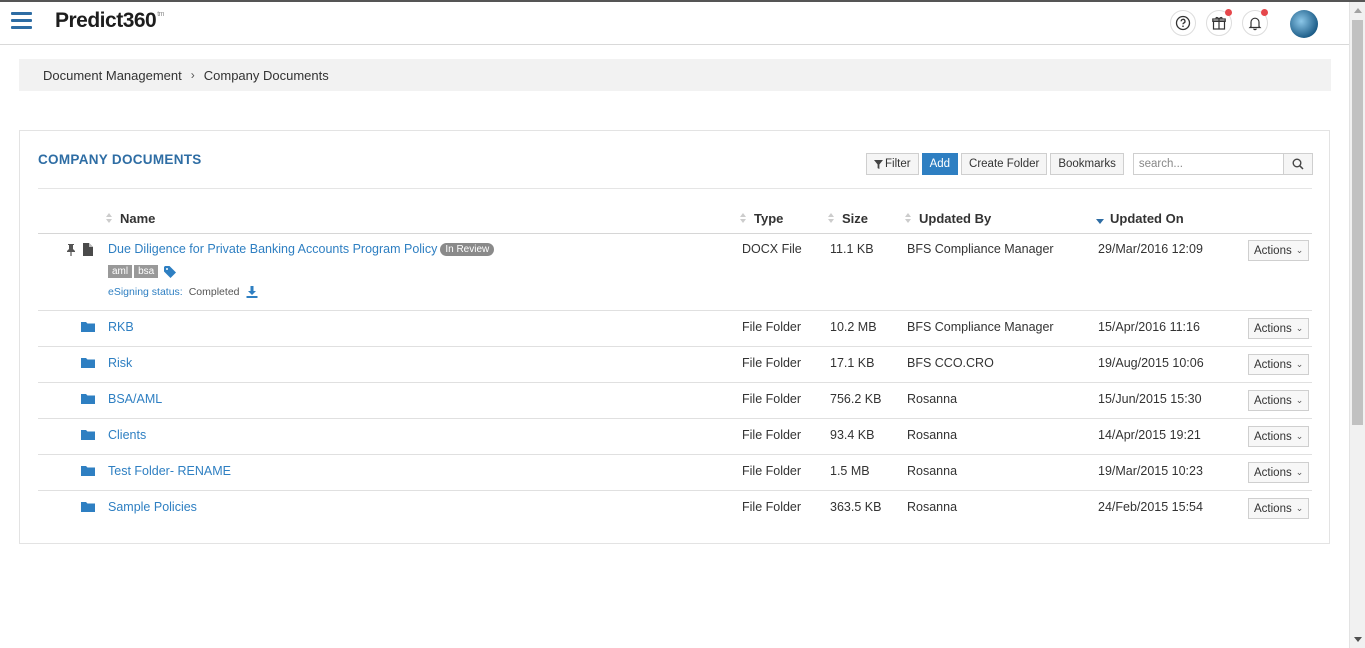  I want to click on sort-desc-icon, so click(1100, 219).